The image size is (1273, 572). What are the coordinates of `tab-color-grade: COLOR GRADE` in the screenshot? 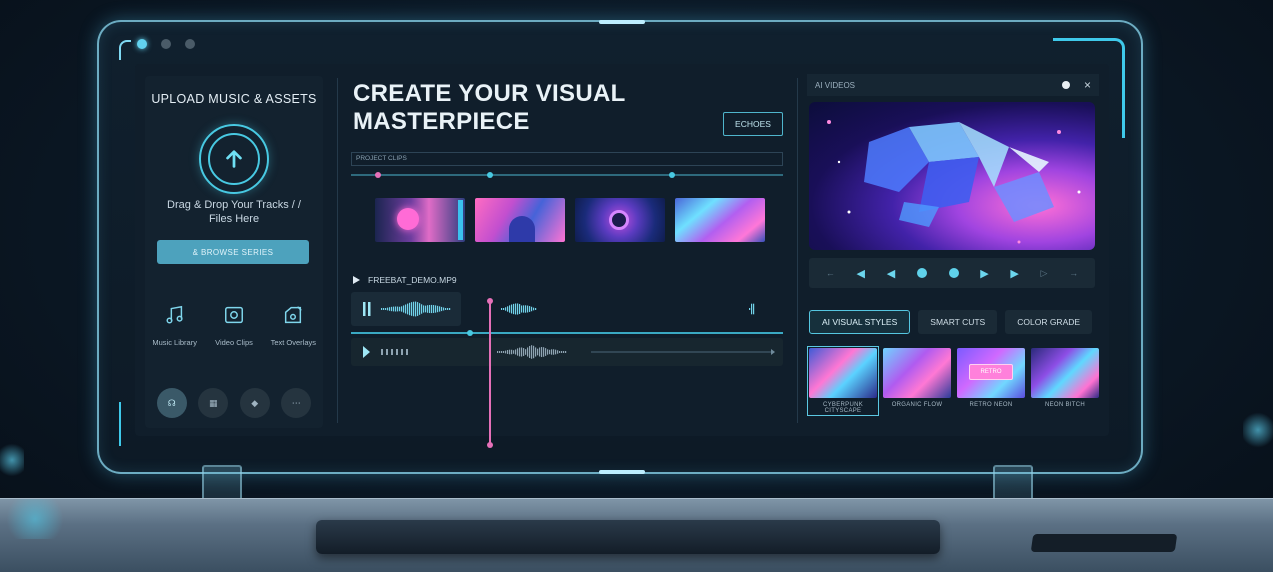 It's located at (1049, 322).